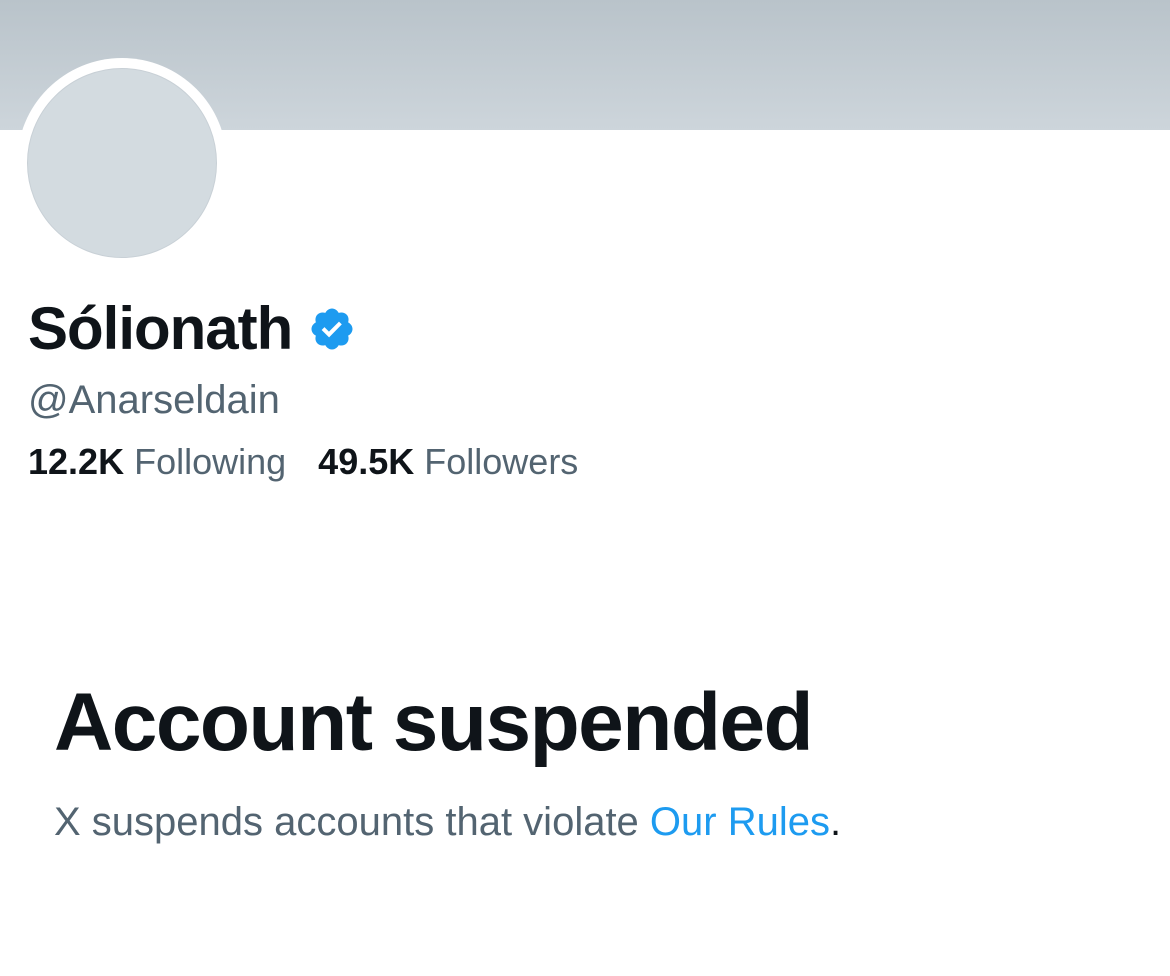  Describe the element at coordinates (122, 163) in the screenshot. I see `avatar` at that location.